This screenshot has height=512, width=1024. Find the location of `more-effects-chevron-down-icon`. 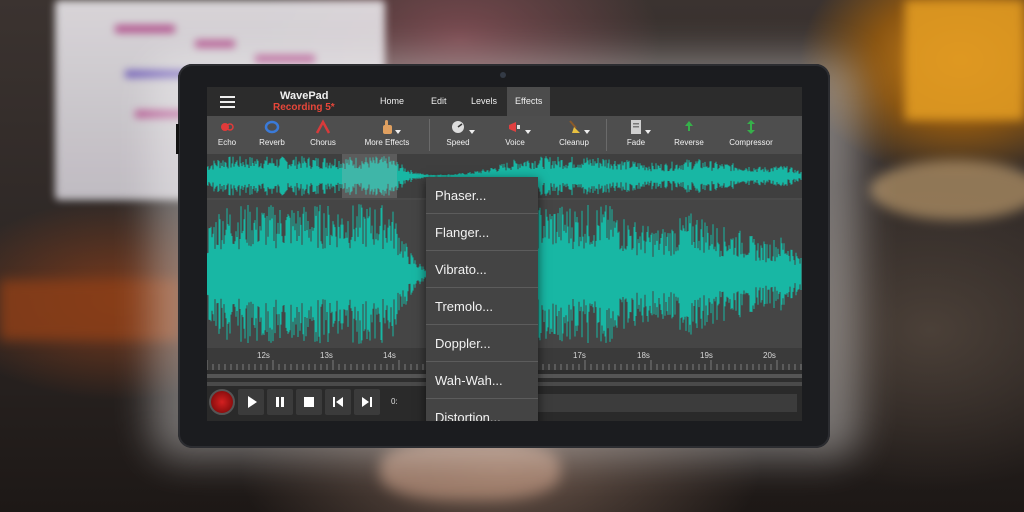

more-effects-chevron-down-icon is located at coordinates (398, 132).